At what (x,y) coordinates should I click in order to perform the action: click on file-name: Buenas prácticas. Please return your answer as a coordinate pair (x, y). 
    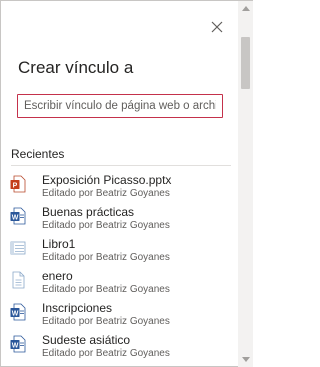
    Looking at the image, I should click on (88, 212).